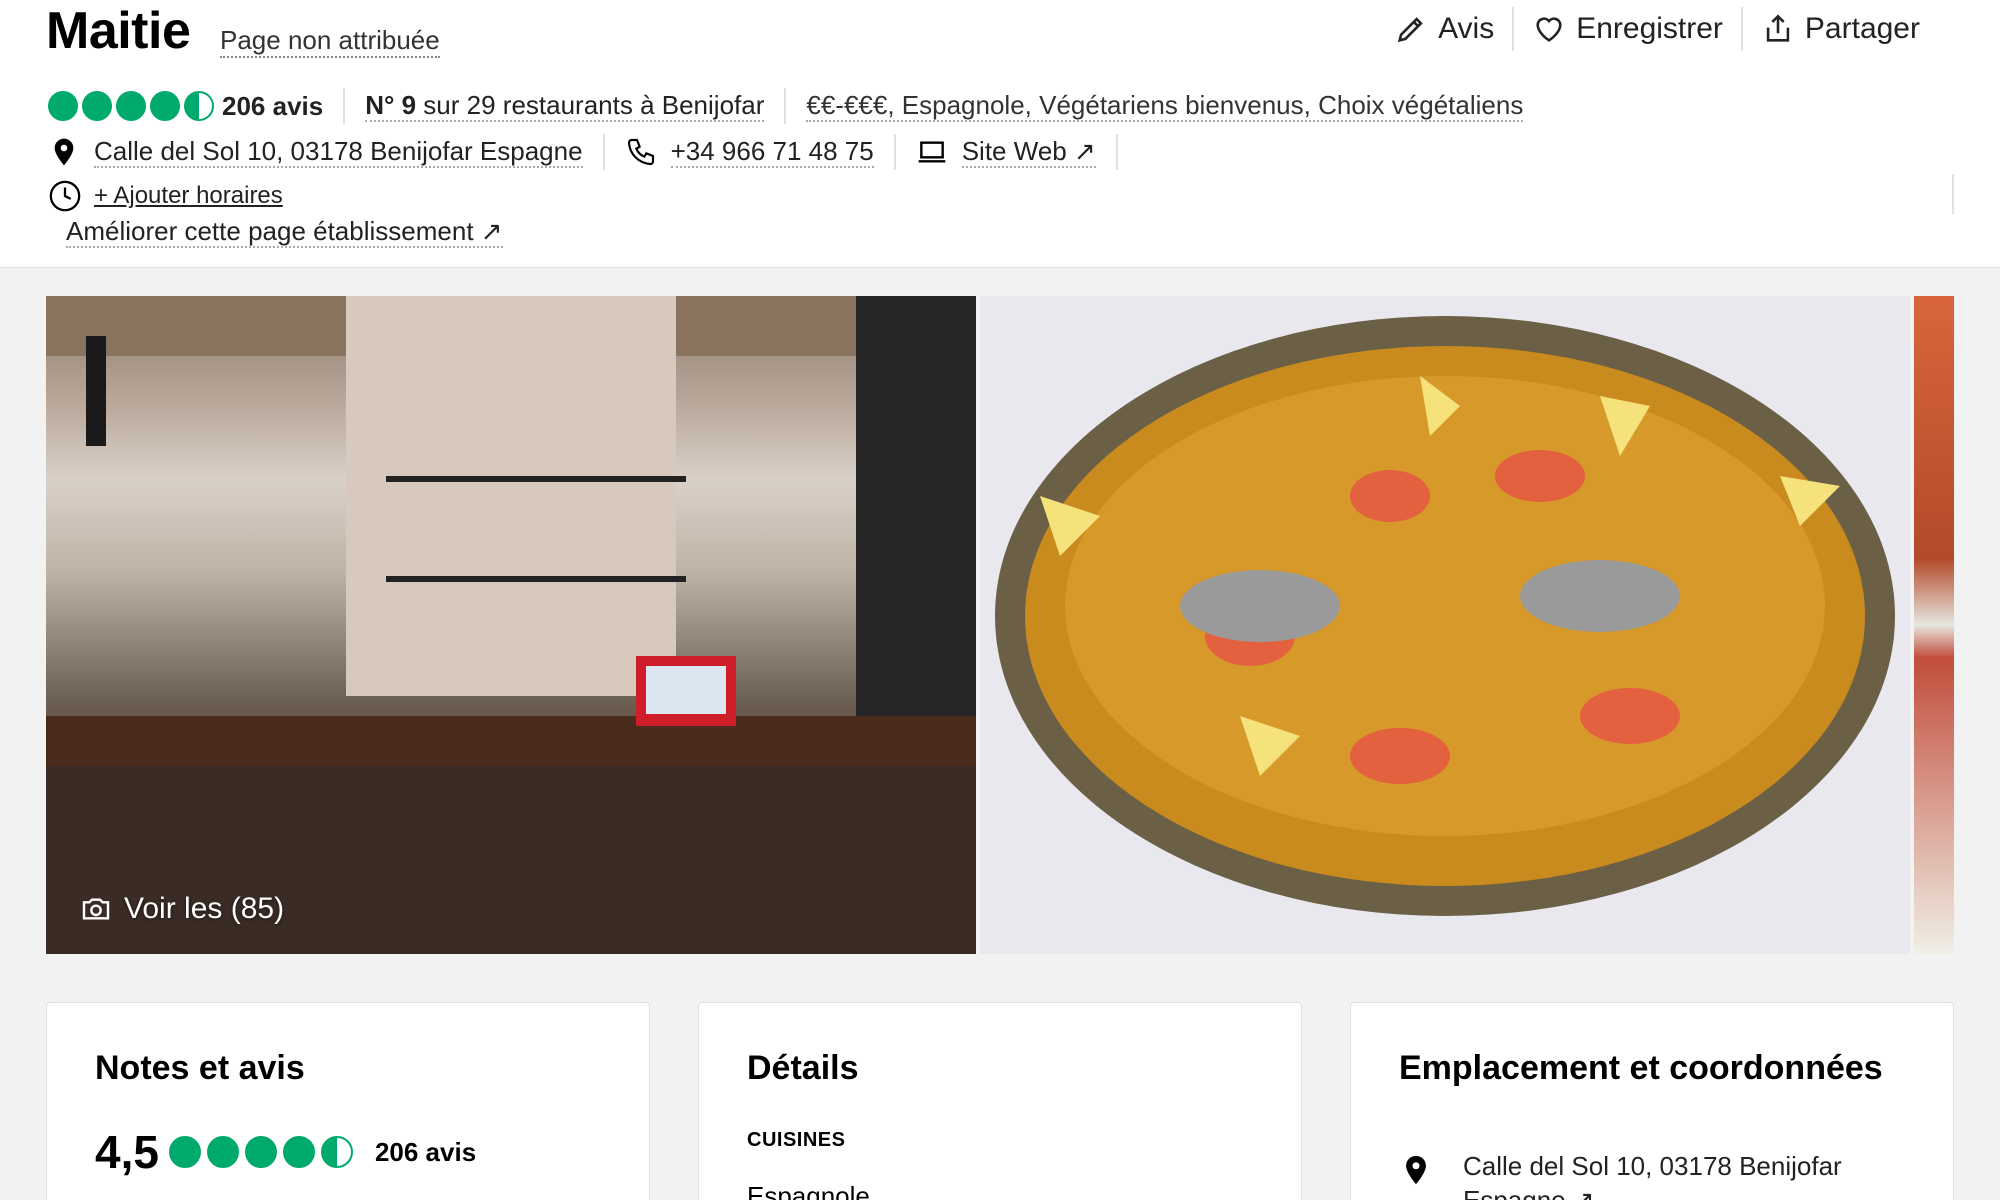 This screenshot has height=1200, width=2000. What do you see at coordinates (96, 909) in the screenshot?
I see `camera-icon` at bounding box center [96, 909].